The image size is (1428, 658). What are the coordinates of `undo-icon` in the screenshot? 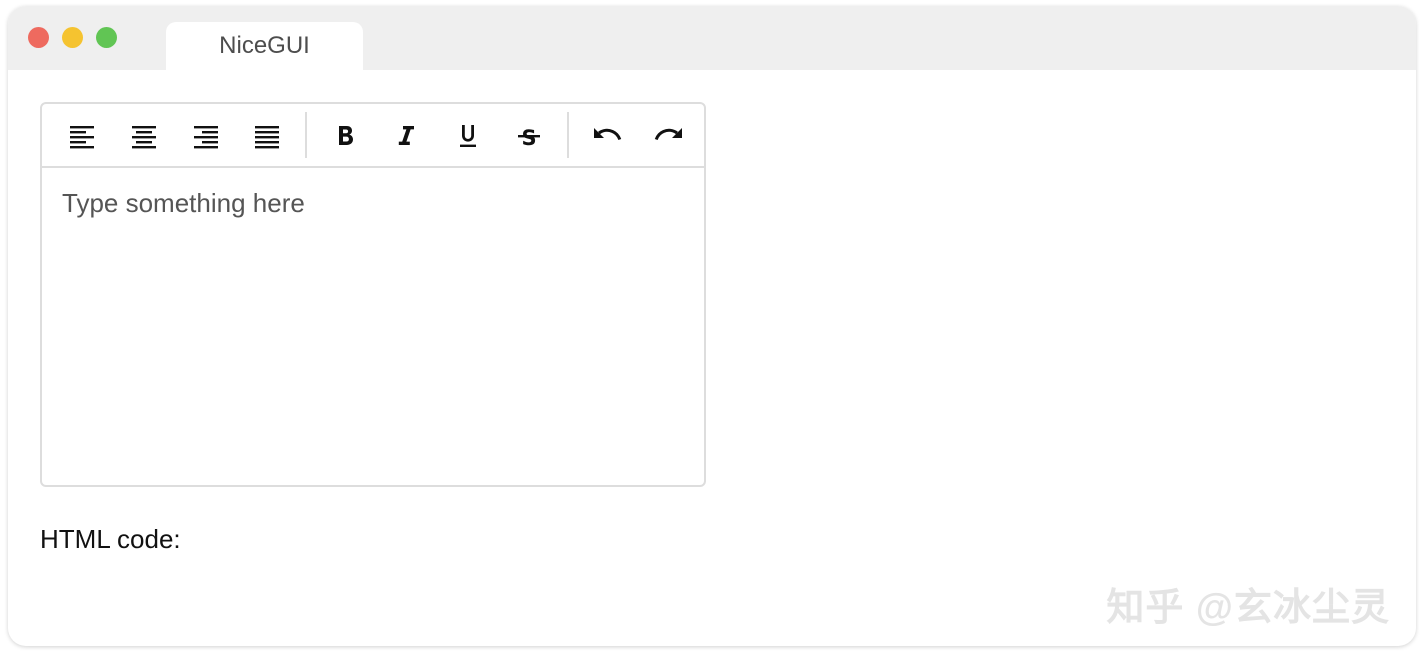 It's located at (608, 134).